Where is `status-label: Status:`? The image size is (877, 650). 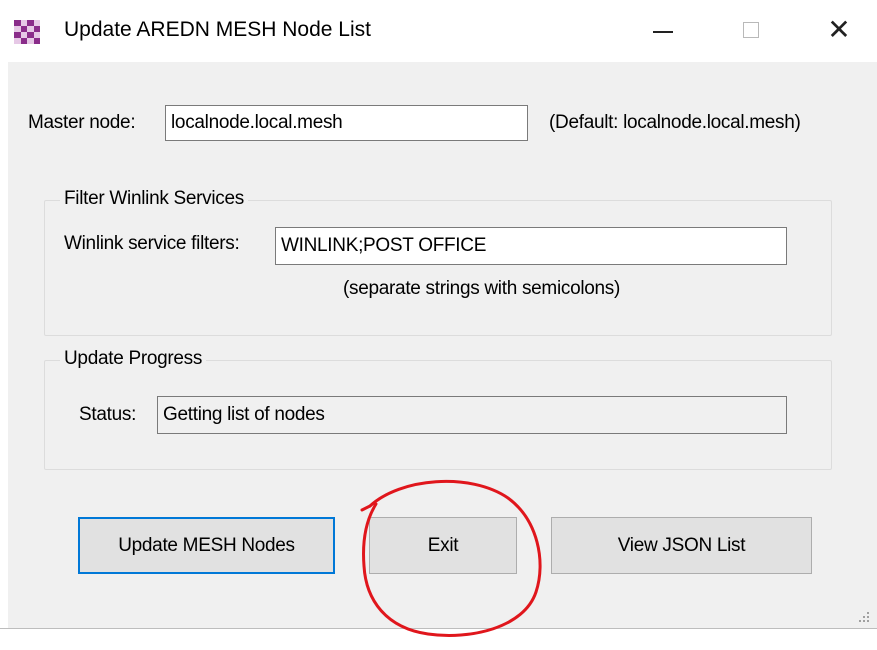
status-label: Status: is located at coordinates (108, 414).